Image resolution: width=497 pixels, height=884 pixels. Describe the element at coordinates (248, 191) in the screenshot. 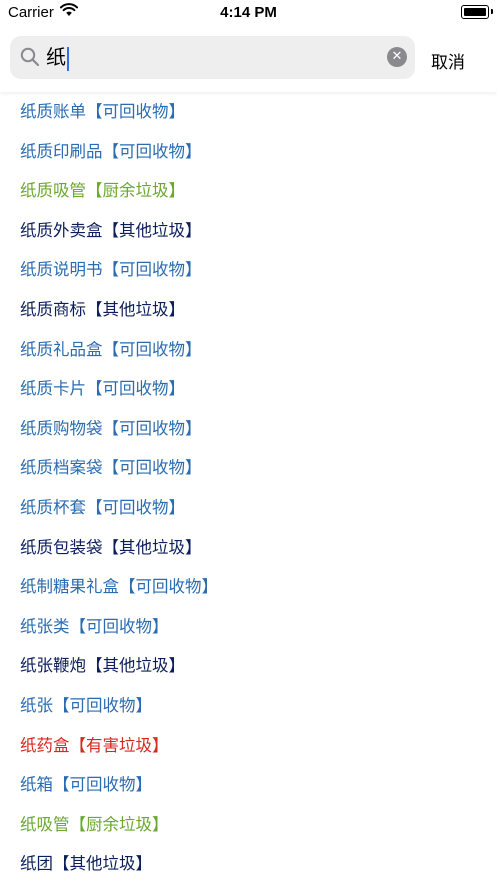

I see `result-item: 纸质吸管【厨余垃圾】` at that location.